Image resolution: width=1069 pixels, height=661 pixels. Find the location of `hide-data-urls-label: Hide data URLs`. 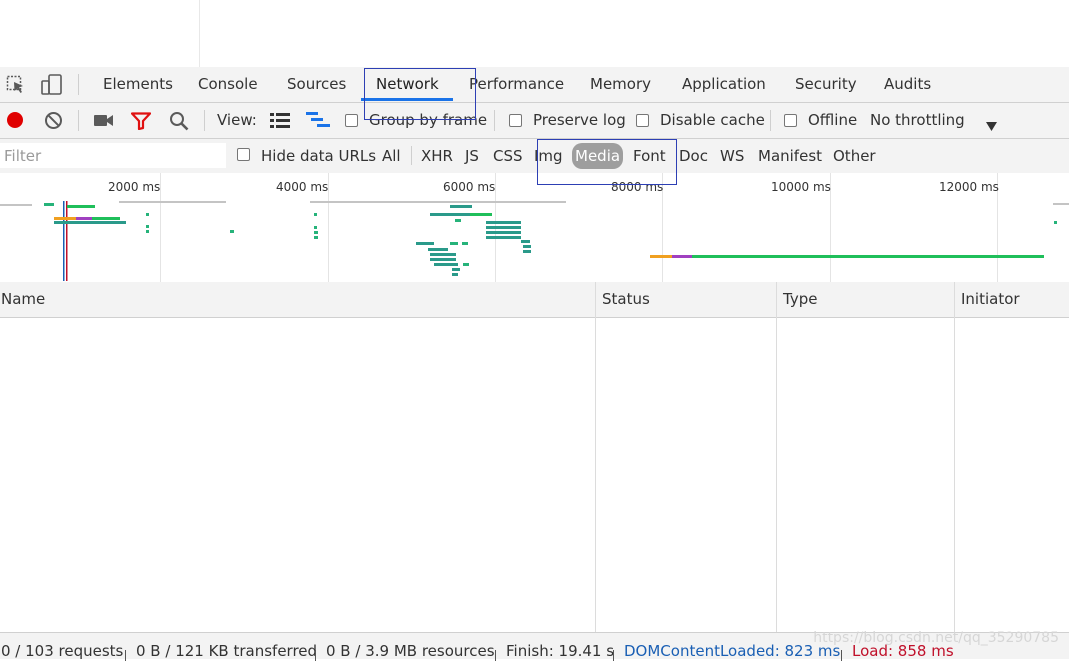

hide-data-urls-label: Hide data URLs is located at coordinates (319, 156).